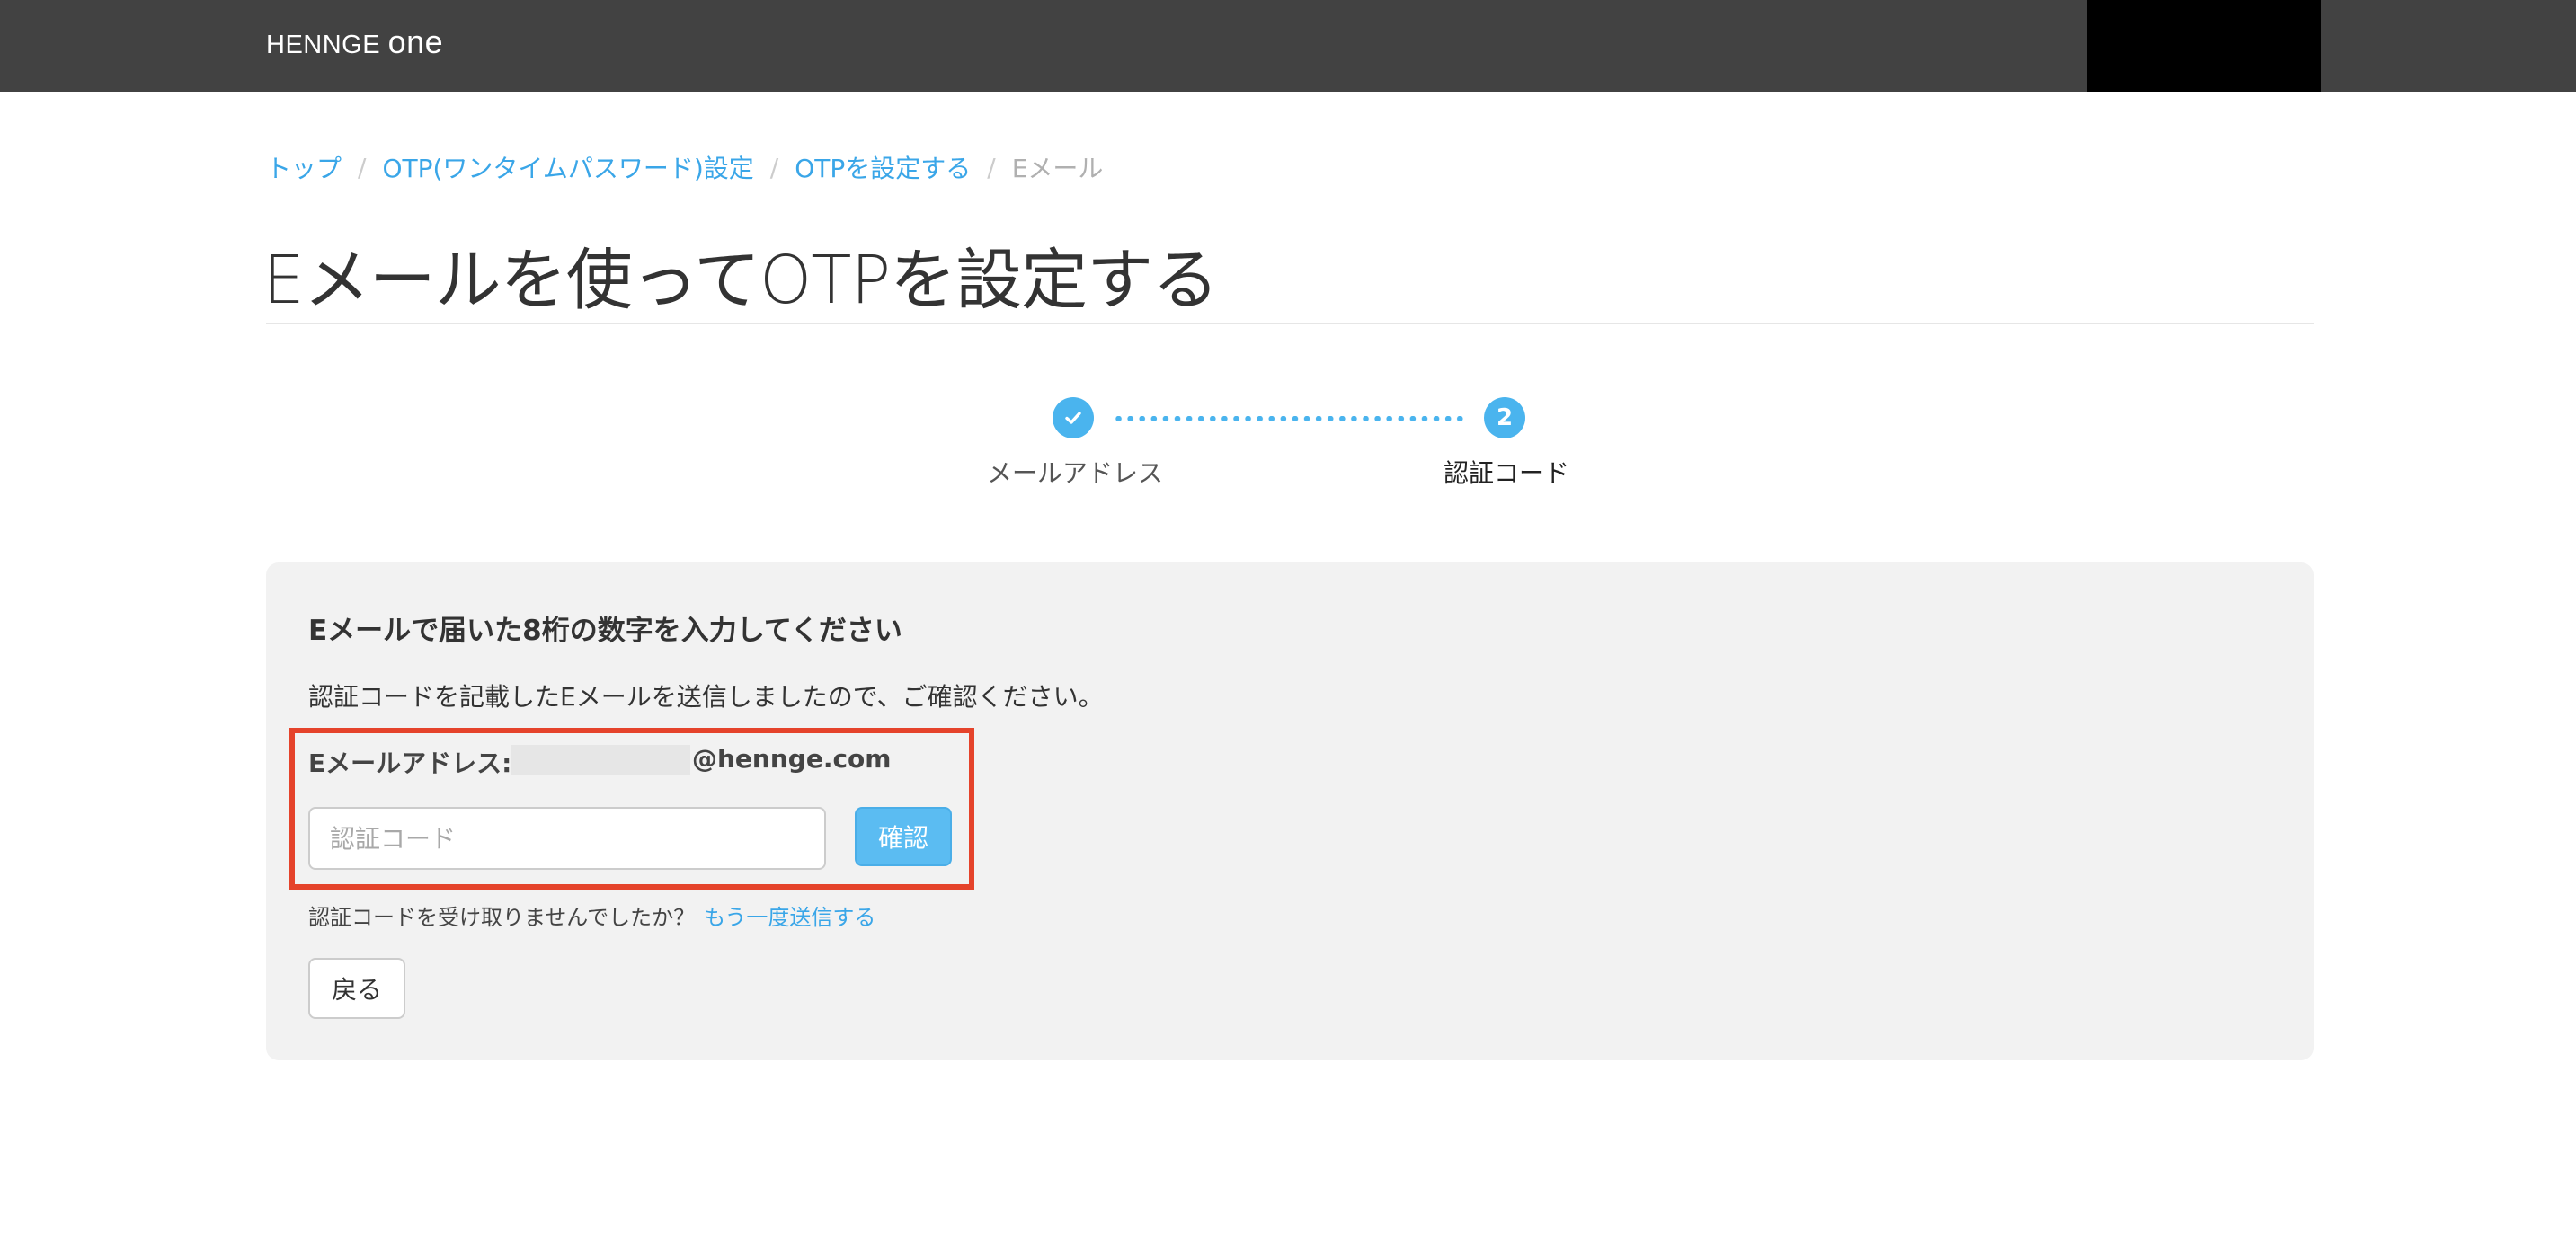  I want to click on back-button: 戻る, so click(356, 988).